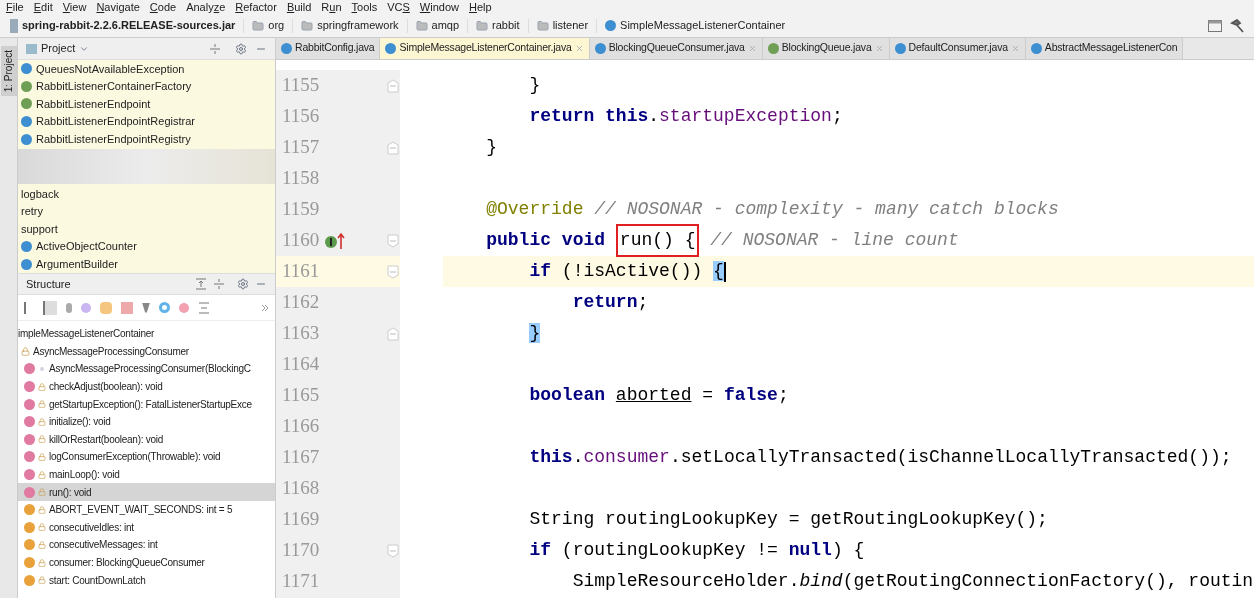  What do you see at coordinates (276, 25) in the screenshot?
I see `breadcrumb-item: org` at bounding box center [276, 25].